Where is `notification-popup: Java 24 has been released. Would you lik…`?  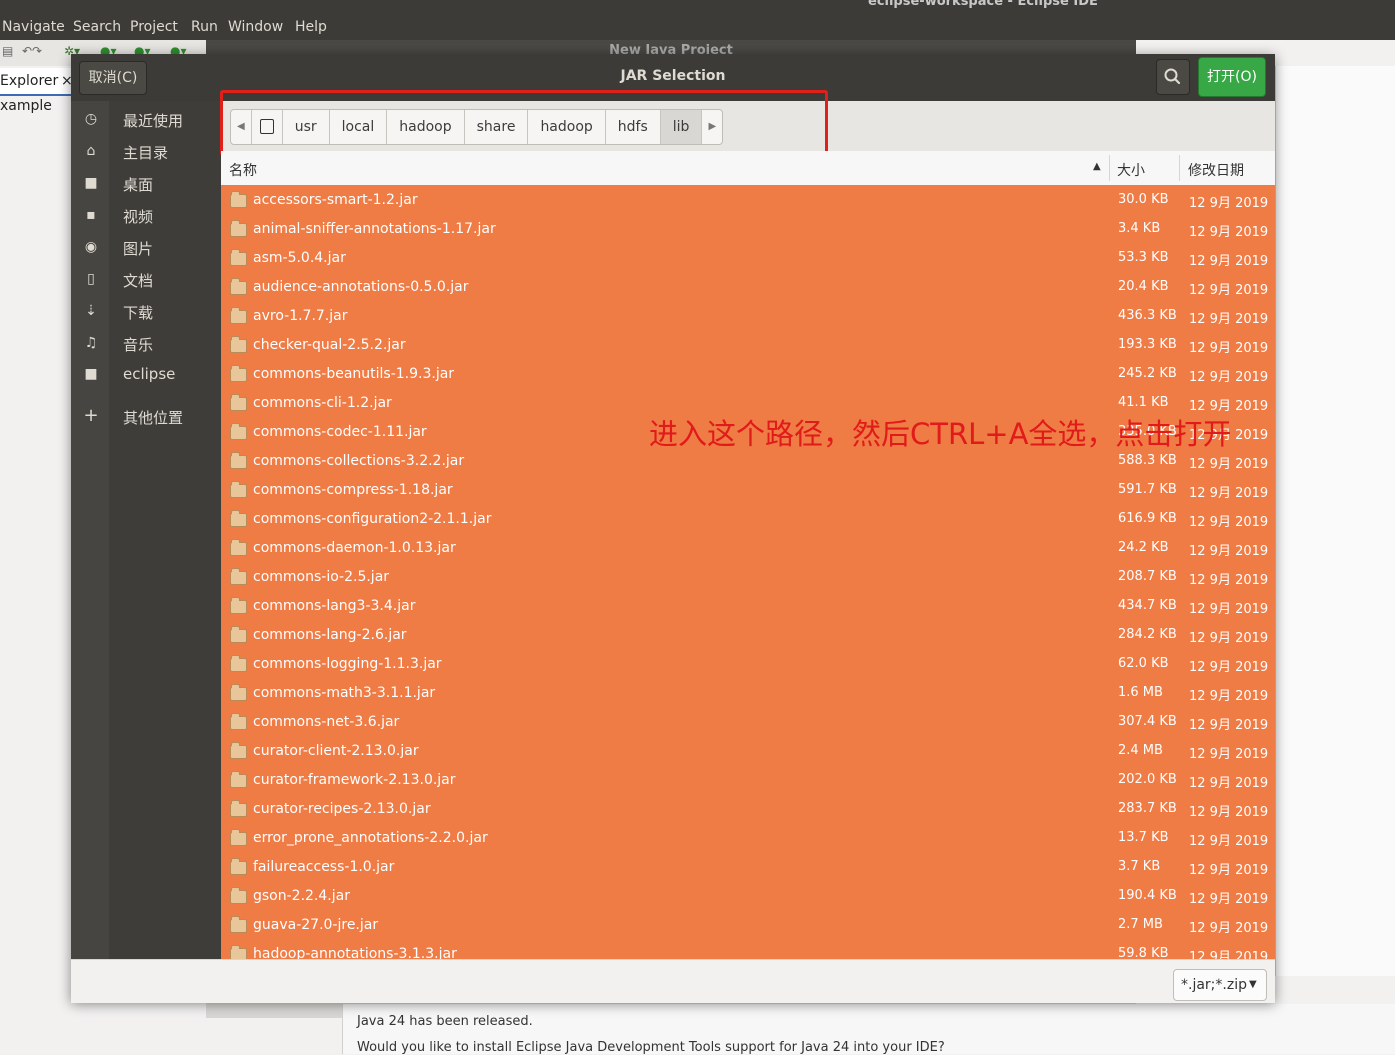
notification-popup: Java 24 has been released. Would you lik… is located at coordinates (868, 1029).